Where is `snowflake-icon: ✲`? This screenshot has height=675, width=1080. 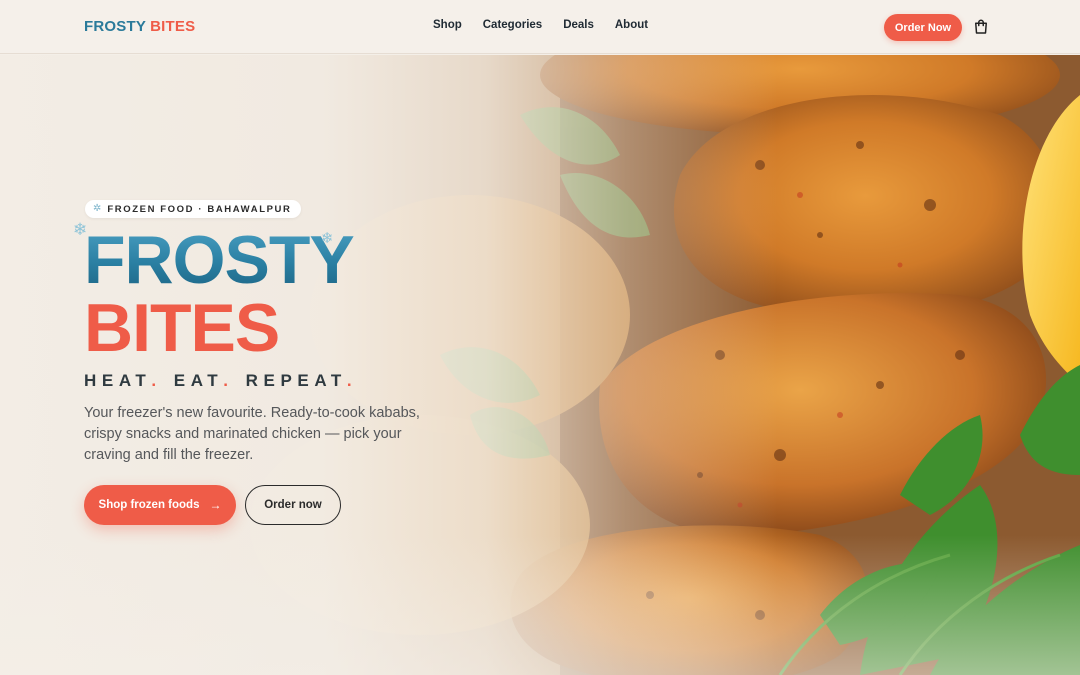
snowflake-icon: ✲ is located at coordinates (97, 208).